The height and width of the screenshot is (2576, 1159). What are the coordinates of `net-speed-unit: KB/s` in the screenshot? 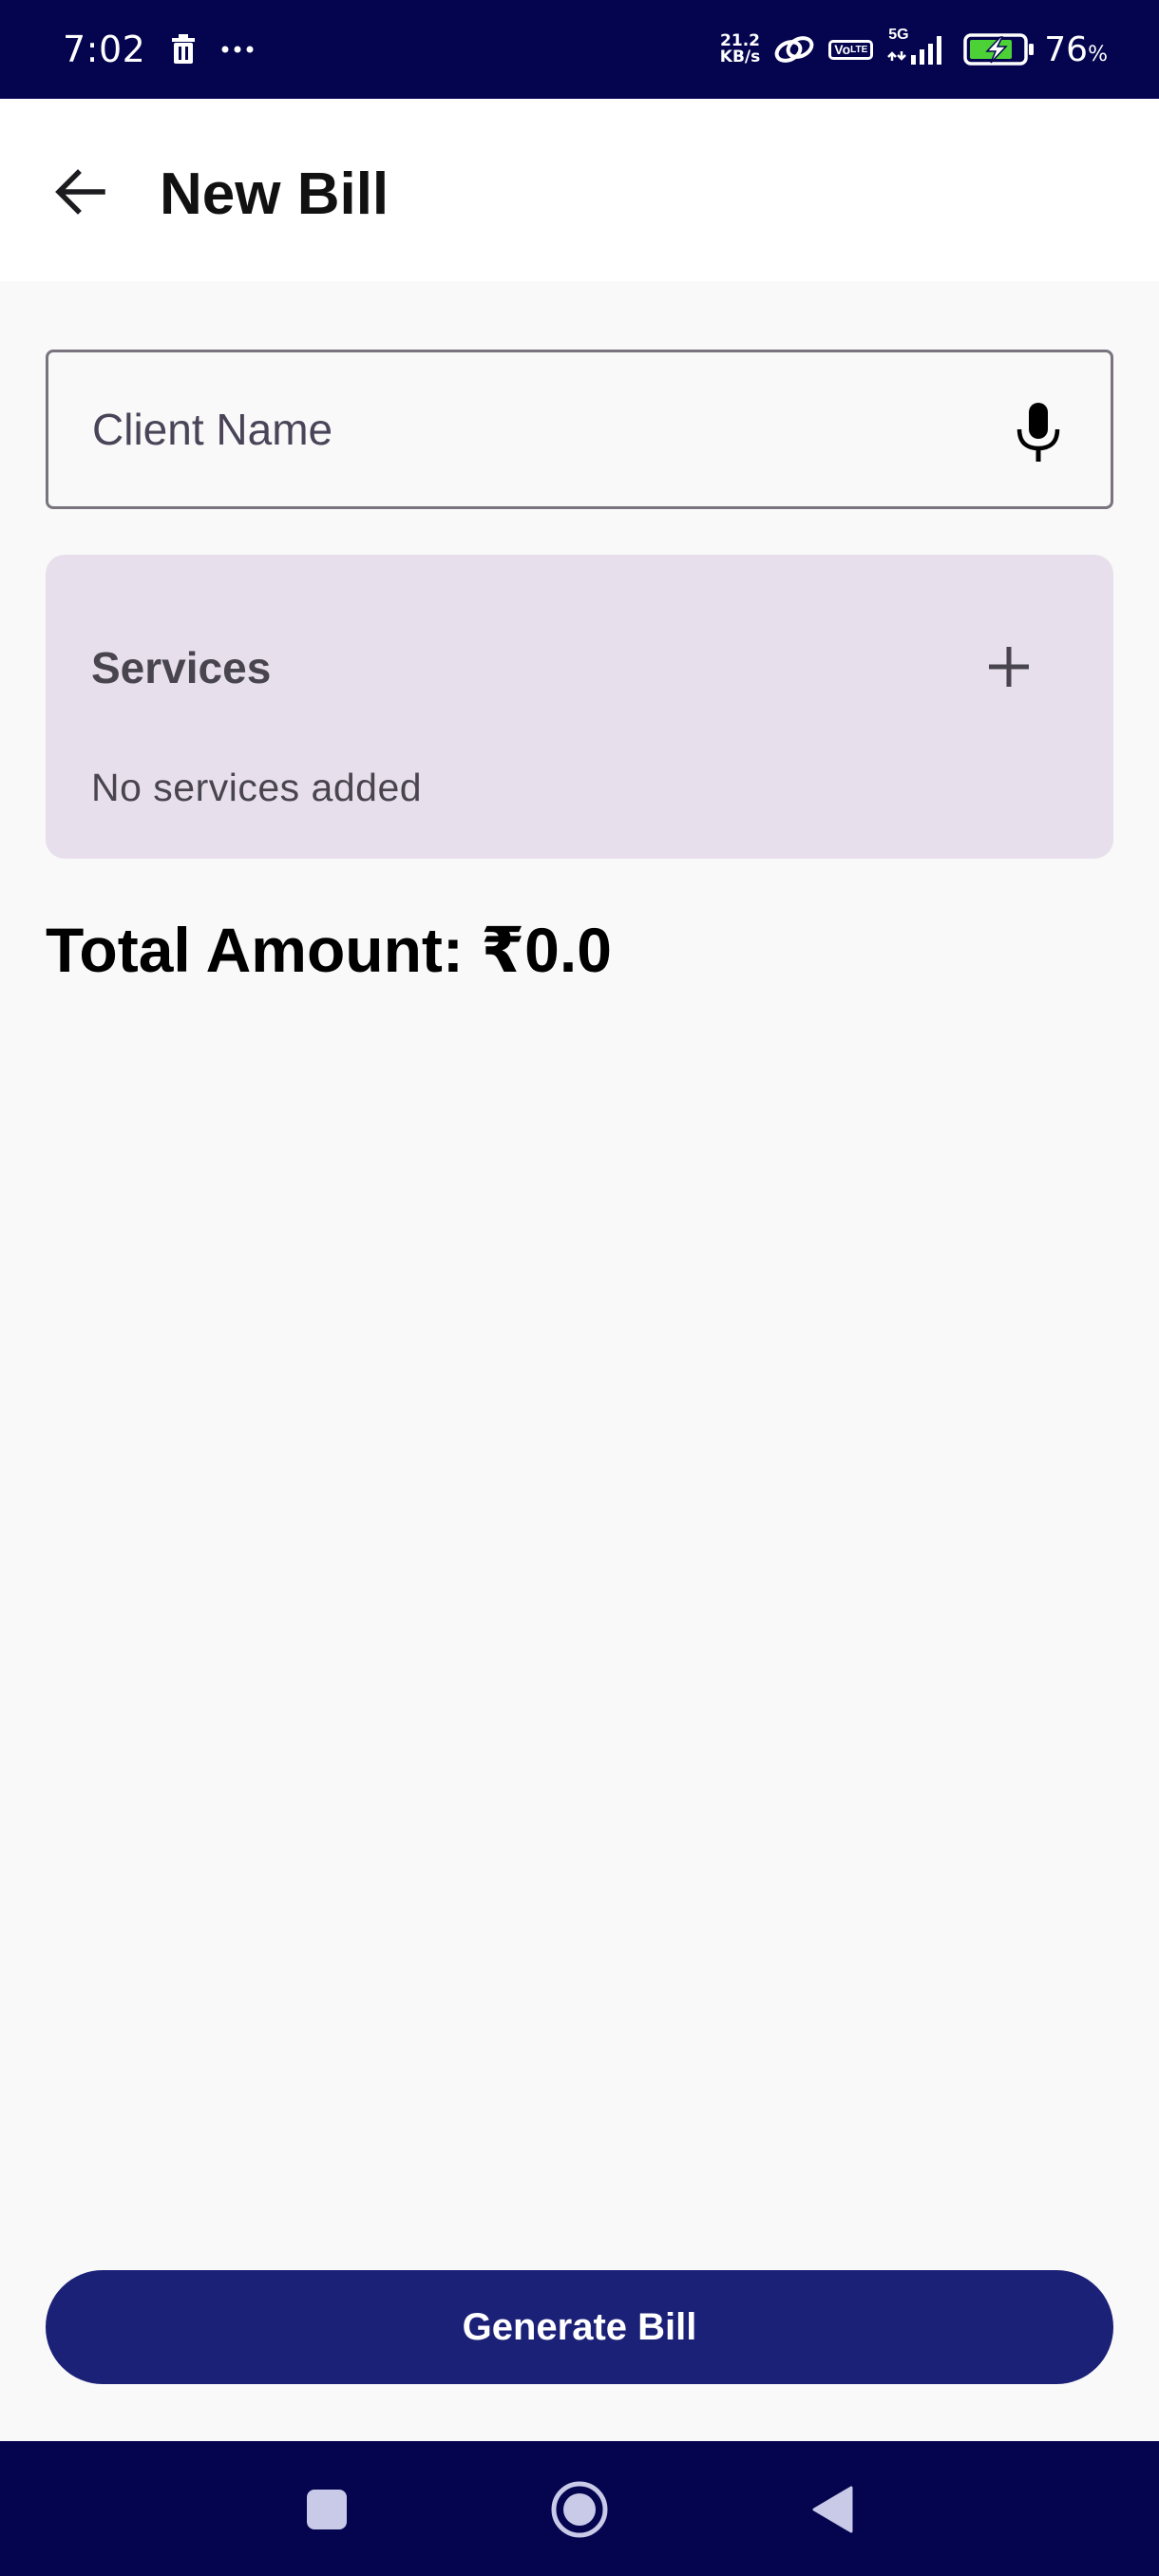 It's located at (740, 56).